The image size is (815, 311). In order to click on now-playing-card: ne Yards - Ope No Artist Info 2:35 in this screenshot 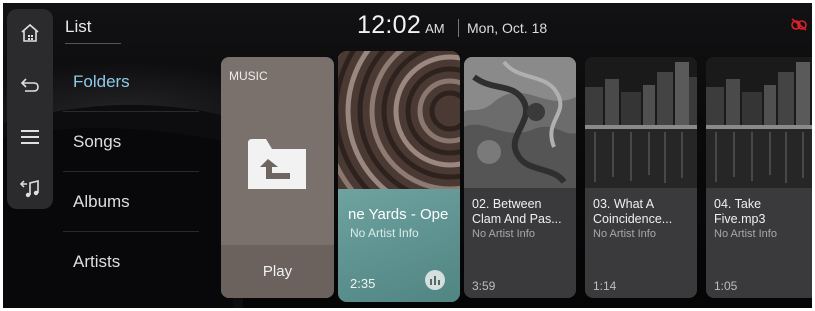, I will do `click(399, 176)`.